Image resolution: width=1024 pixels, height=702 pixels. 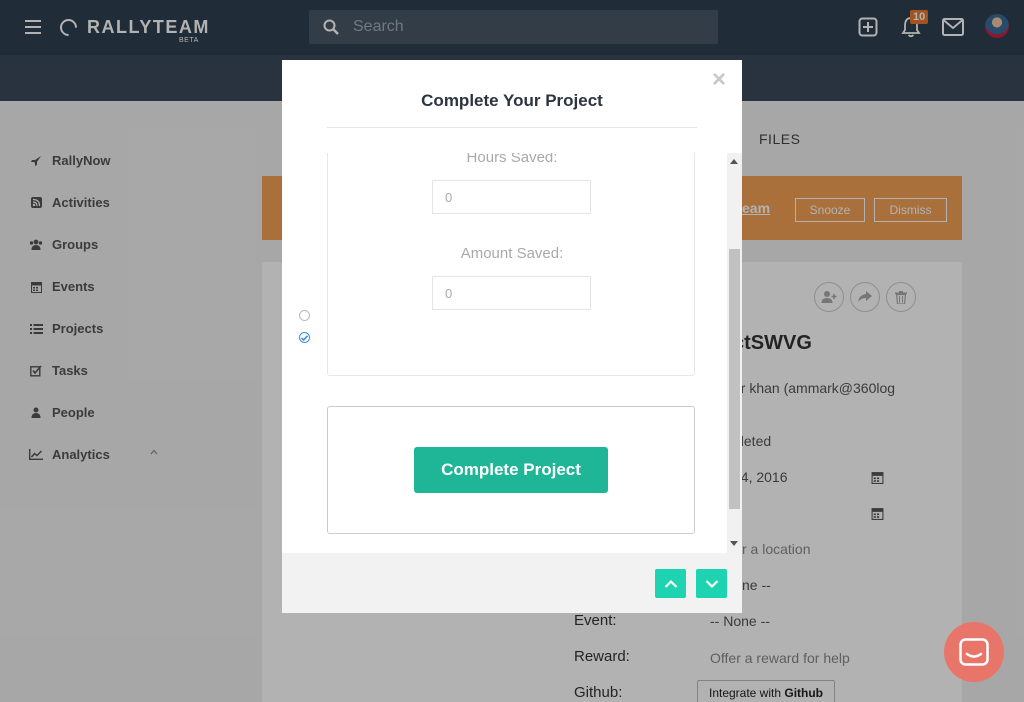 What do you see at coordinates (304, 337) in the screenshot?
I see `radio-option-checked` at bounding box center [304, 337].